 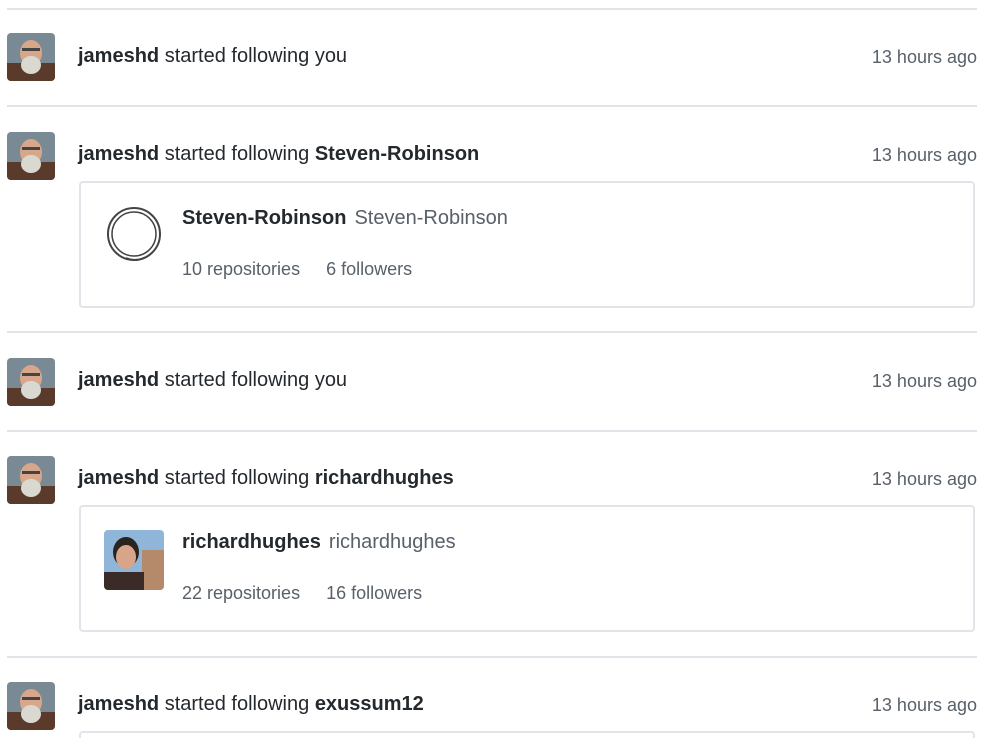 I want to click on card-stats: 22 repositories 16 followers, so click(x=302, y=593).